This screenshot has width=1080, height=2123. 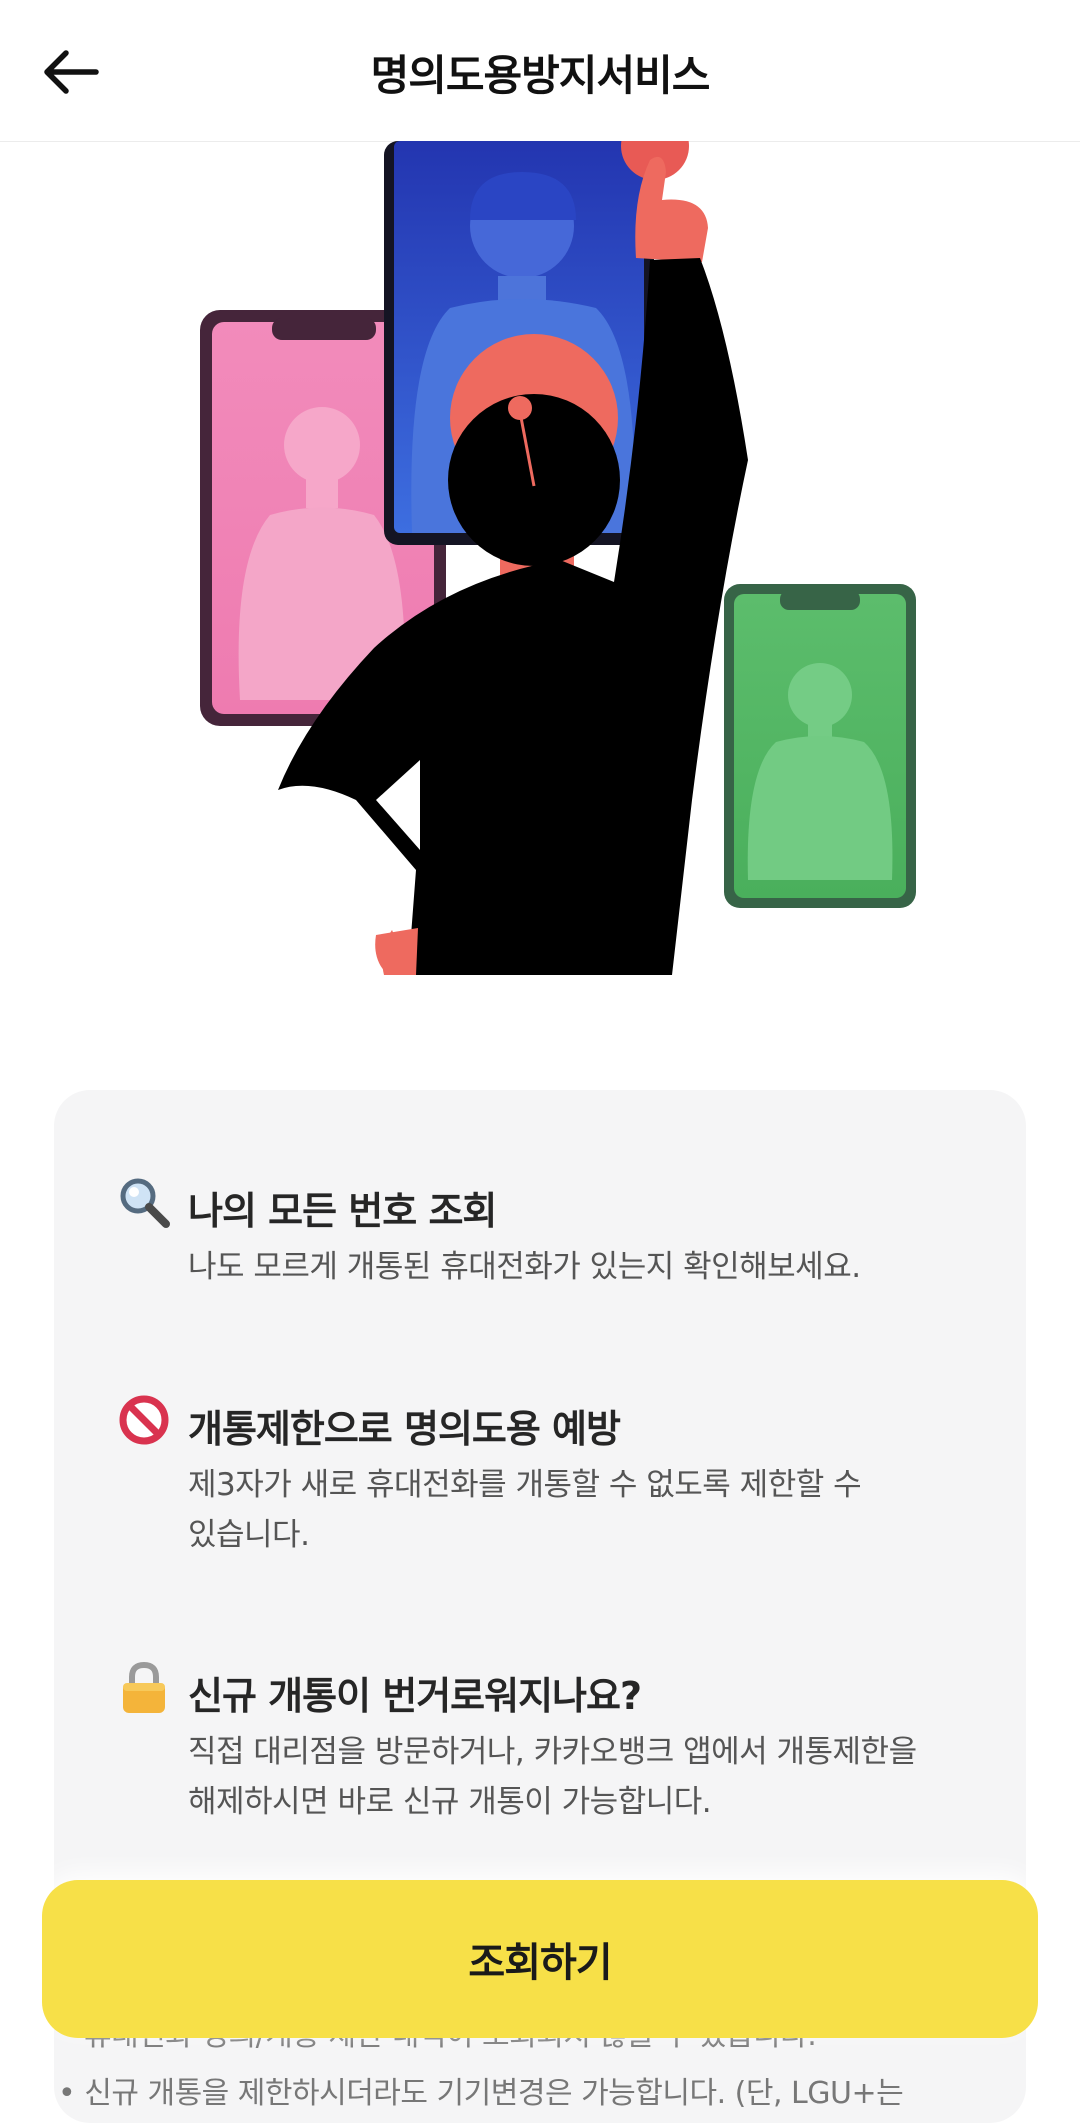 What do you see at coordinates (540, 1959) in the screenshot?
I see `lookup-button: 조회하기` at bounding box center [540, 1959].